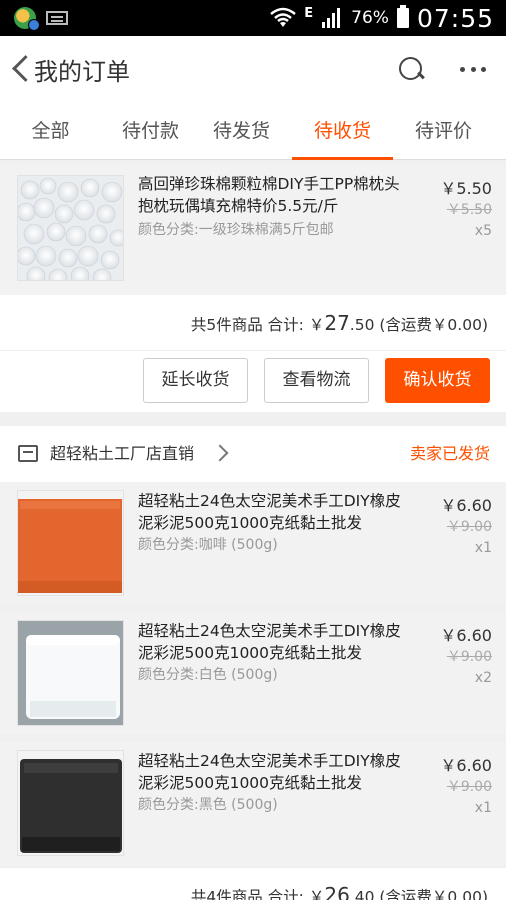  I want to click on product-original-price: ￥5.50, so click(469, 210).